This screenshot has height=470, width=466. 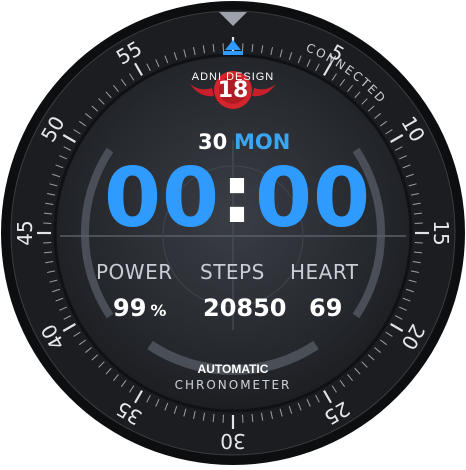 I want to click on heart-label: HEART, so click(x=324, y=272).